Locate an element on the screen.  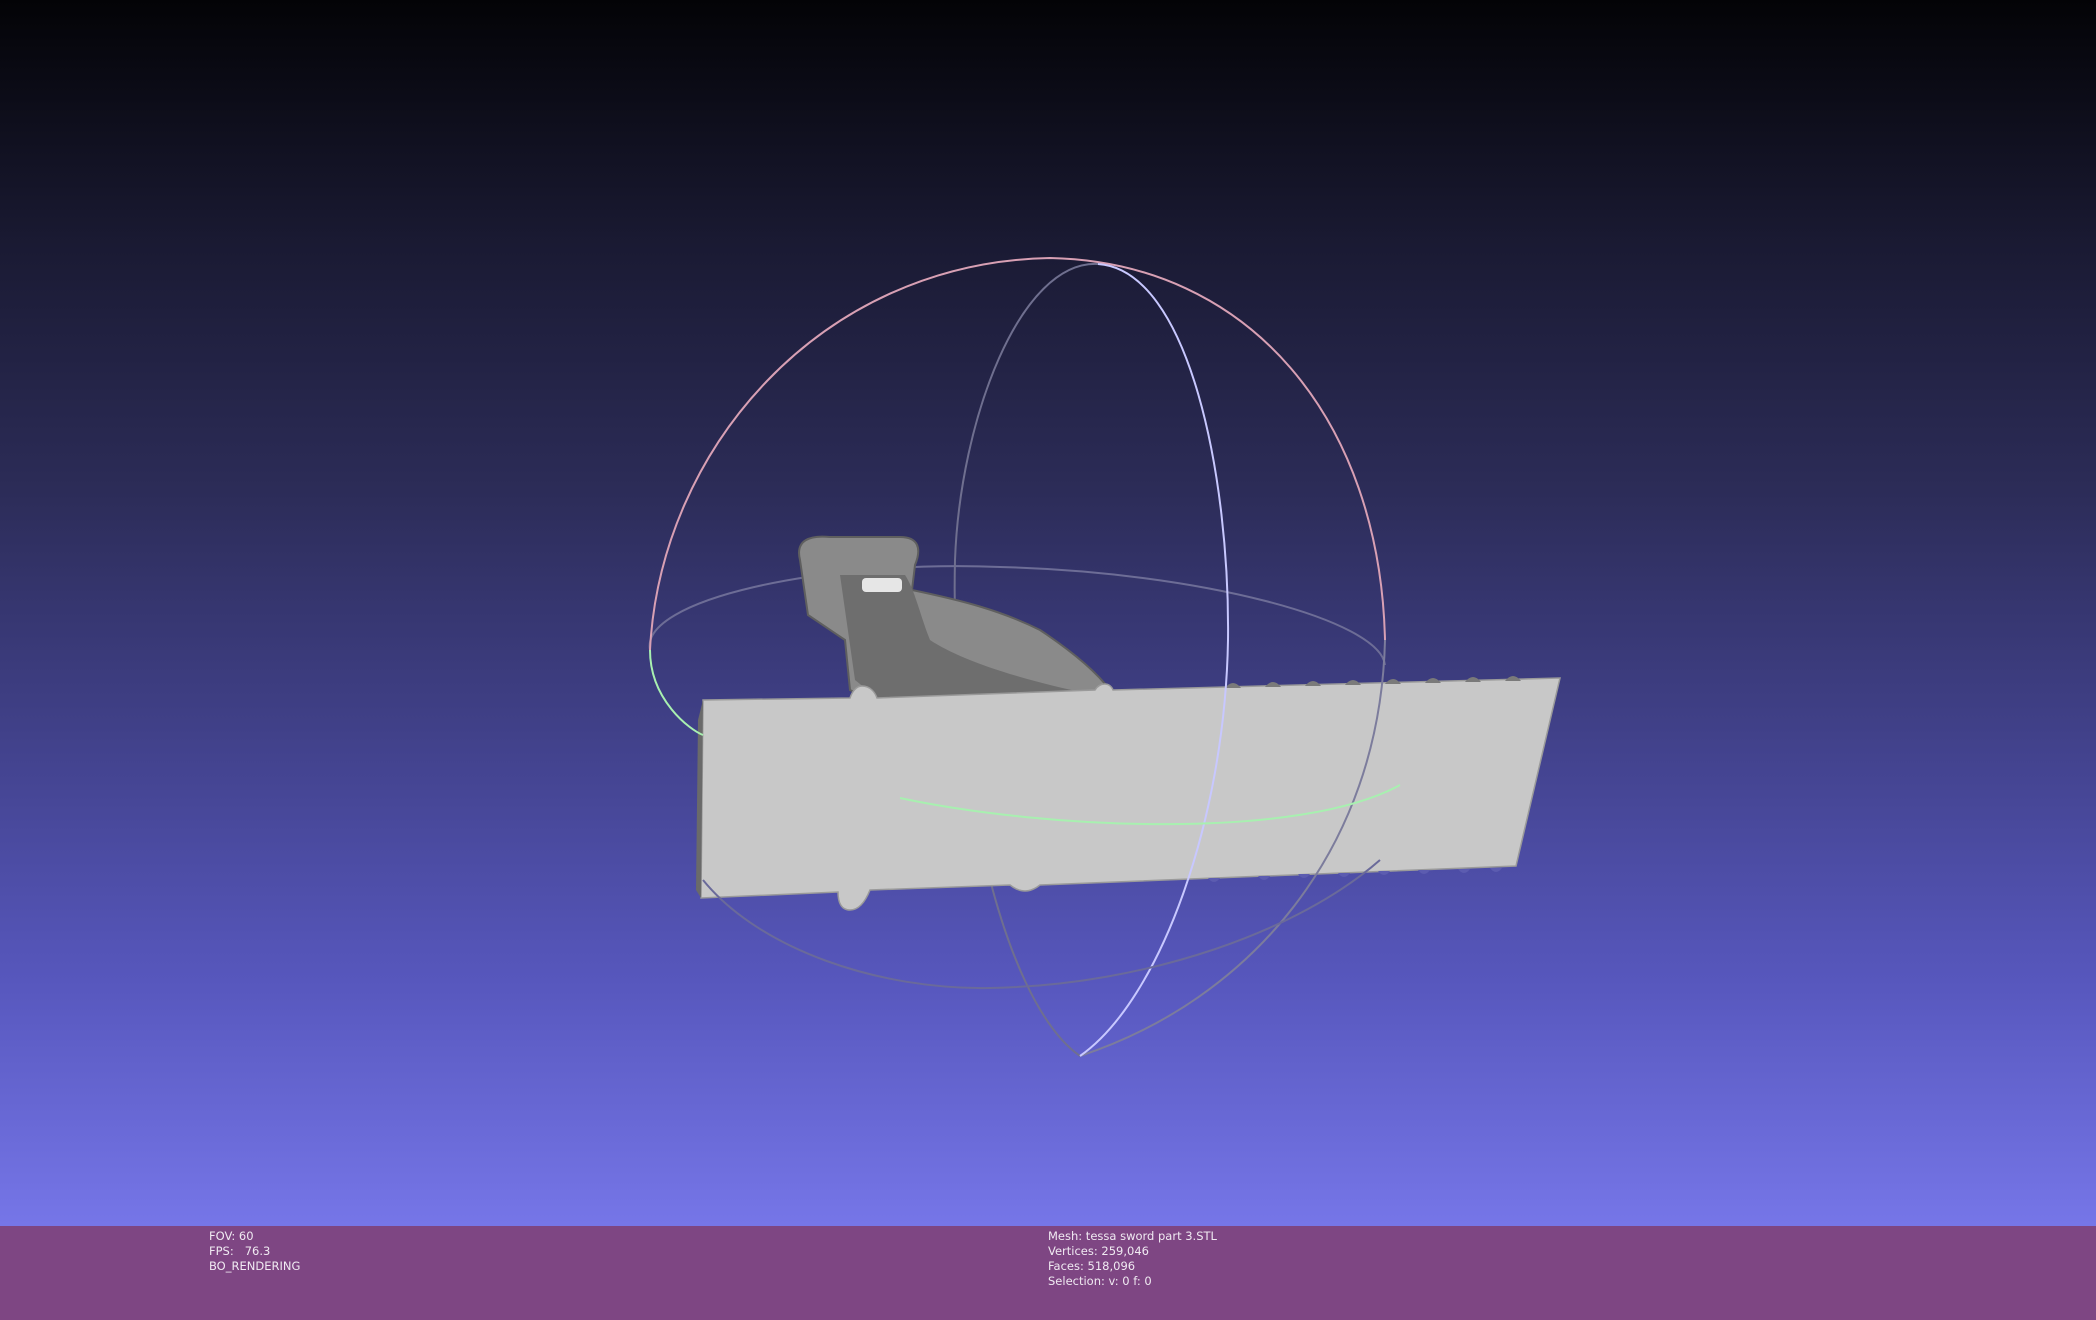
faces-label: Faces: 518,096 is located at coordinates (1092, 1266).